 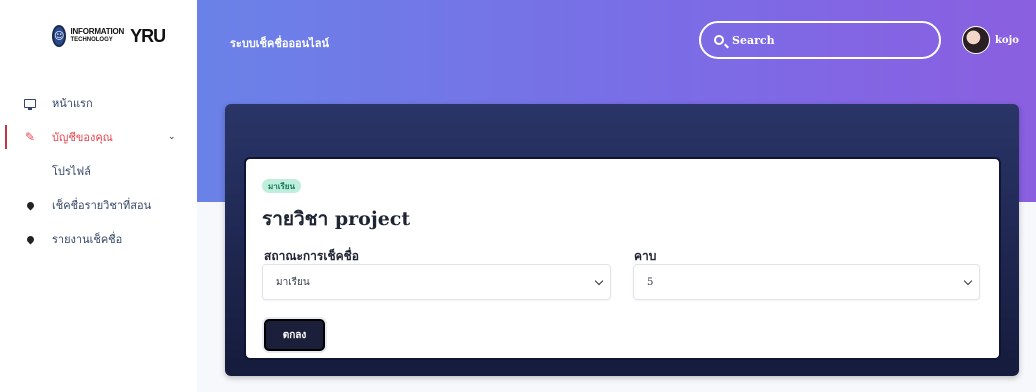 I want to click on search-box, so click(x=820, y=40).